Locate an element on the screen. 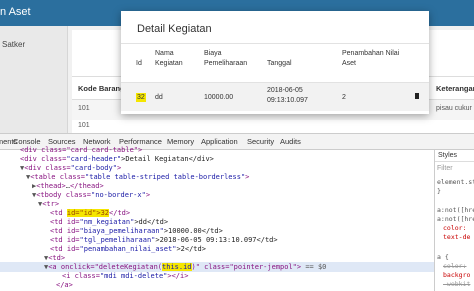 The height and width of the screenshot is (291, 474). cell-biaya-pemeliharaan: 10000.00 is located at coordinates (219, 97).